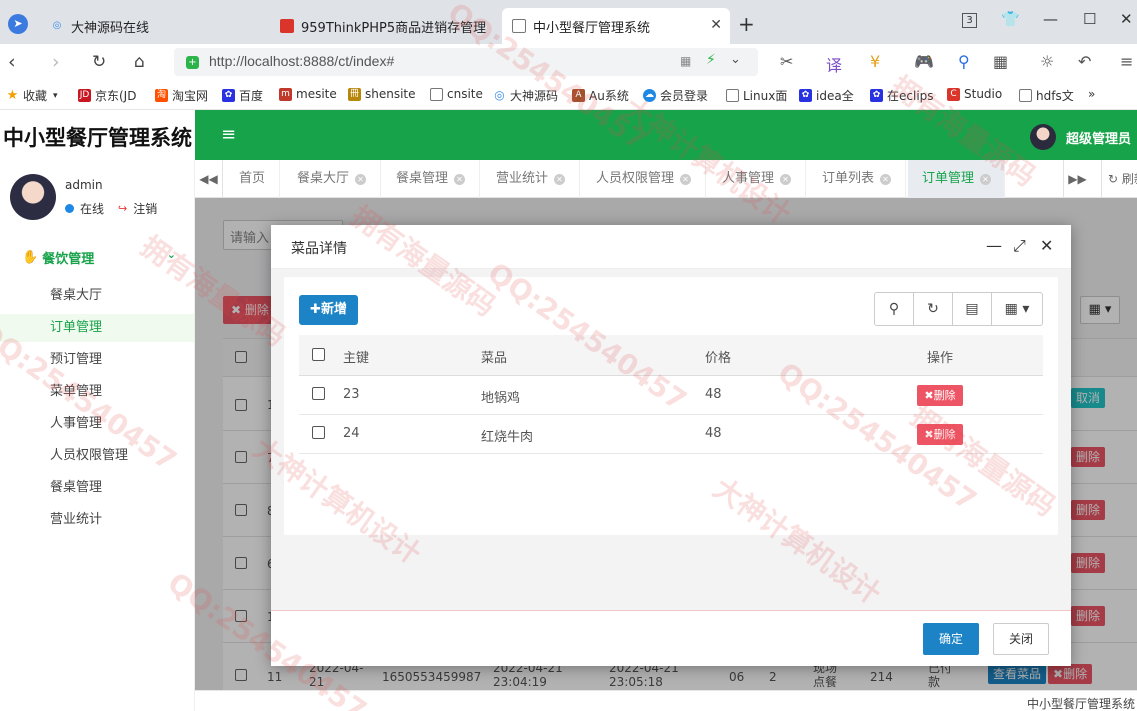 Image resolution: width=1137 pixels, height=711 pixels. What do you see at coordinates (951, 639) in the screenshot?
I see `confirm-button: 确定` at bounding box center [951, 639].